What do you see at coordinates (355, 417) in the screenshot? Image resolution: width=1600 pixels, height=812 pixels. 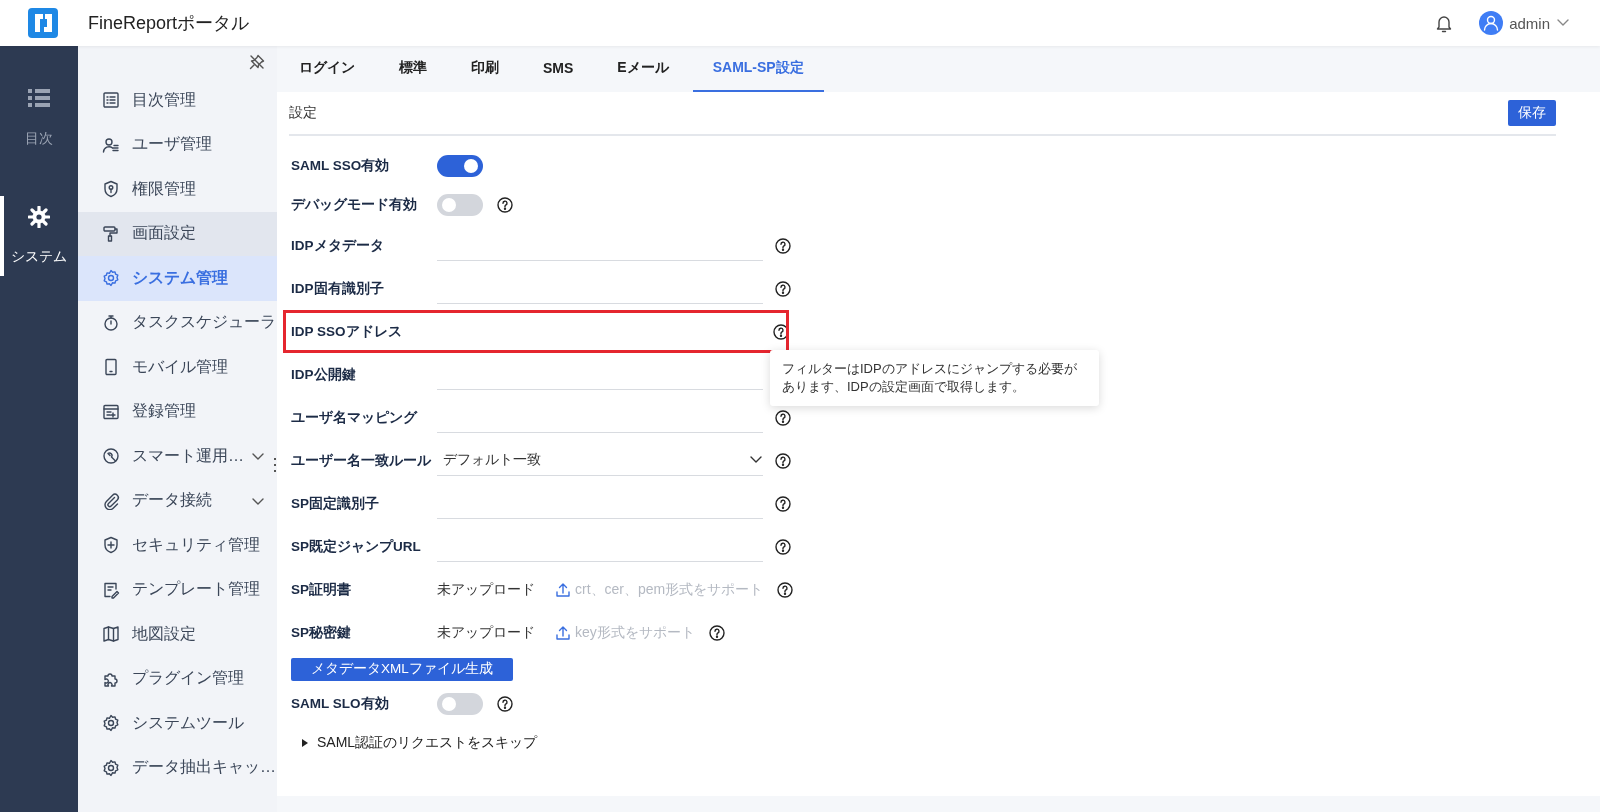 I see `field-label: ユーザ名マッピング` at bounding box center [355, 417].